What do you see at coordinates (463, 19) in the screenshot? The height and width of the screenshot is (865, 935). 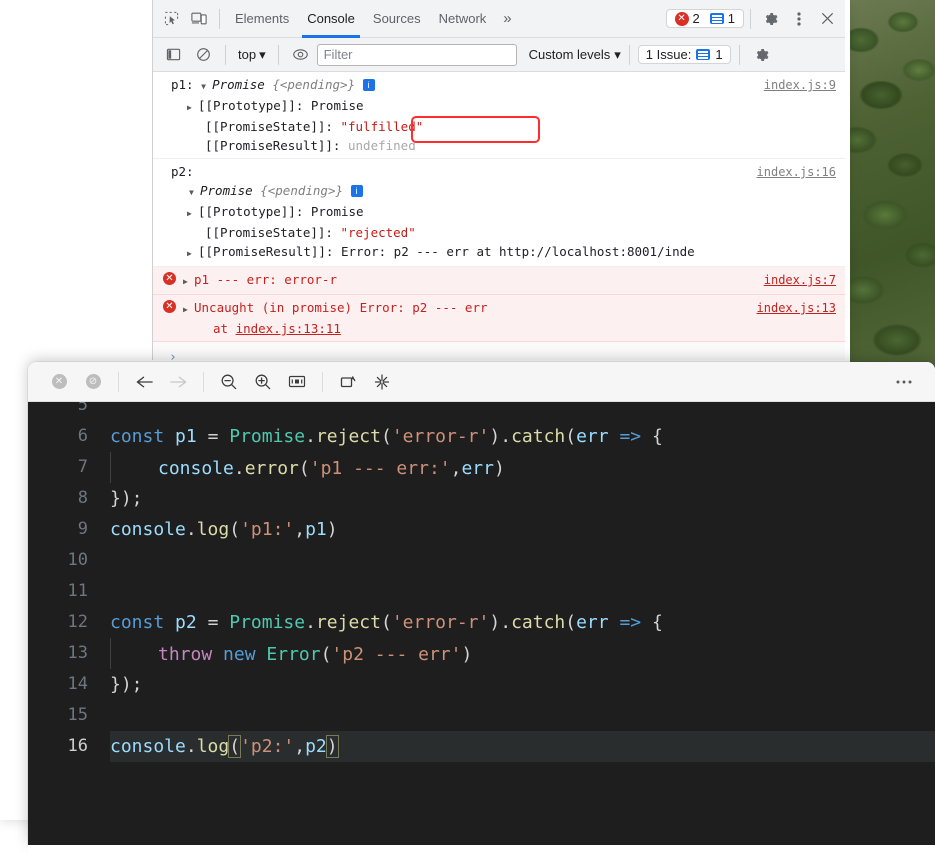 I see `tab-network: Network` at bounding box center [463, 19].